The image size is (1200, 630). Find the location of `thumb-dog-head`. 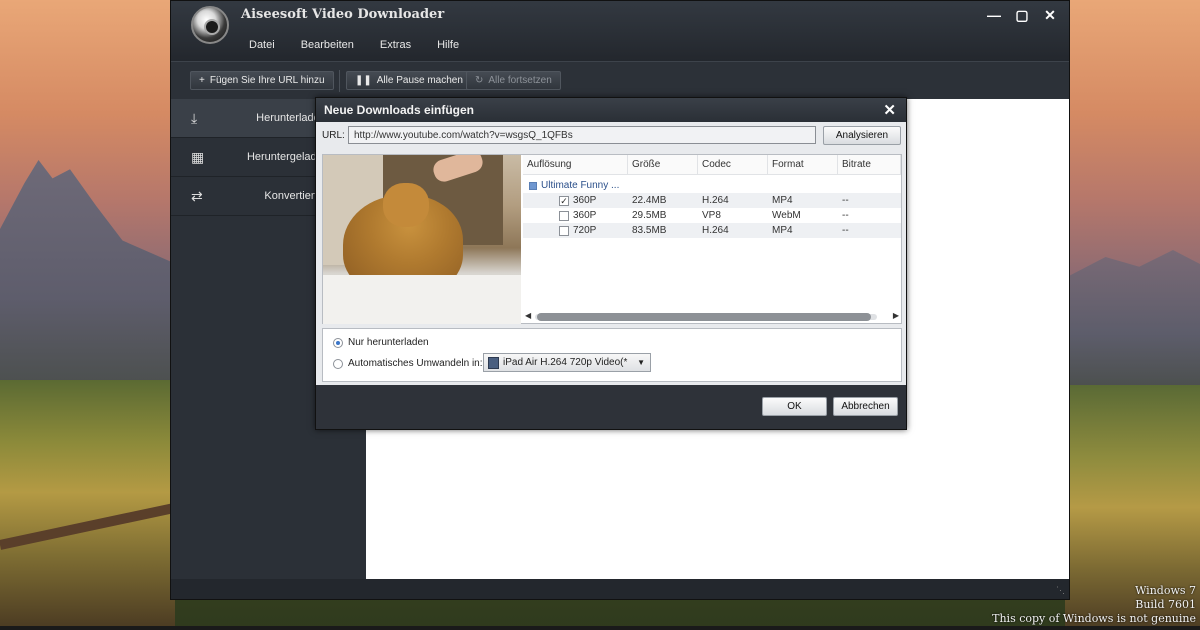

thumb-dog-head is located at coordinates (406, 205).